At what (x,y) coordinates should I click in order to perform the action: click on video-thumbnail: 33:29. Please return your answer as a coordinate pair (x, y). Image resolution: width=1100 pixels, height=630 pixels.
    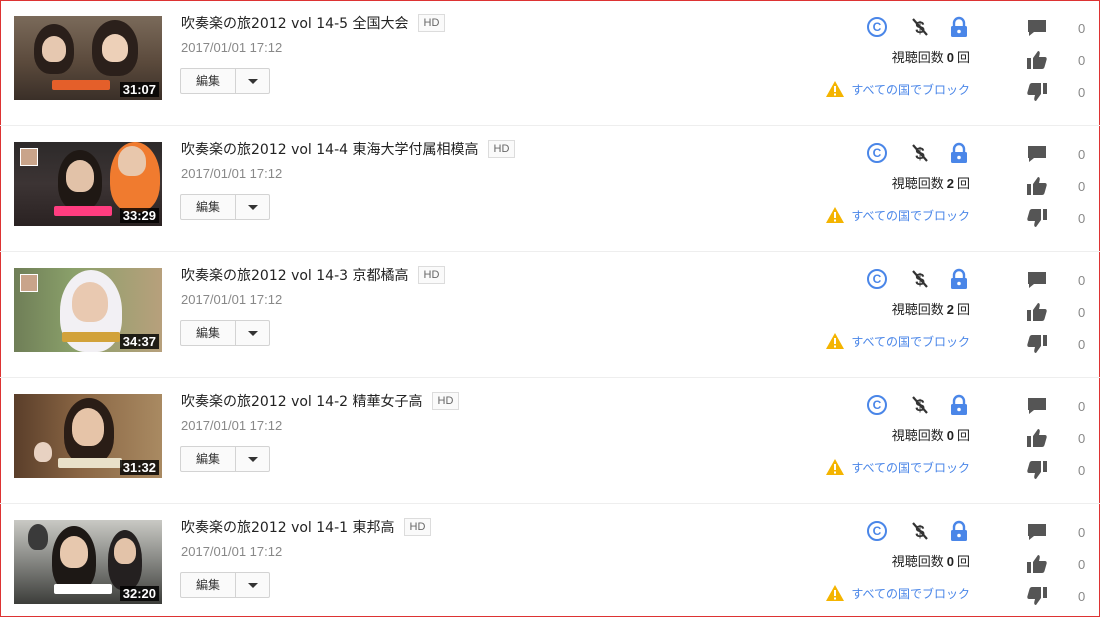
    Looking at the image, I should click on (88, 184).